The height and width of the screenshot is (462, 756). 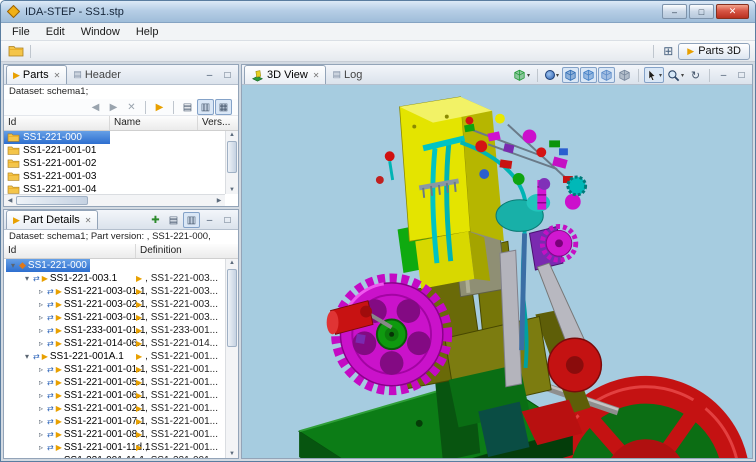 What do you see at coordinates (52, 219) in the screenshot?
I see `tab-part-details: ▶ Part Details ✕` at bounding box center [52, 219].